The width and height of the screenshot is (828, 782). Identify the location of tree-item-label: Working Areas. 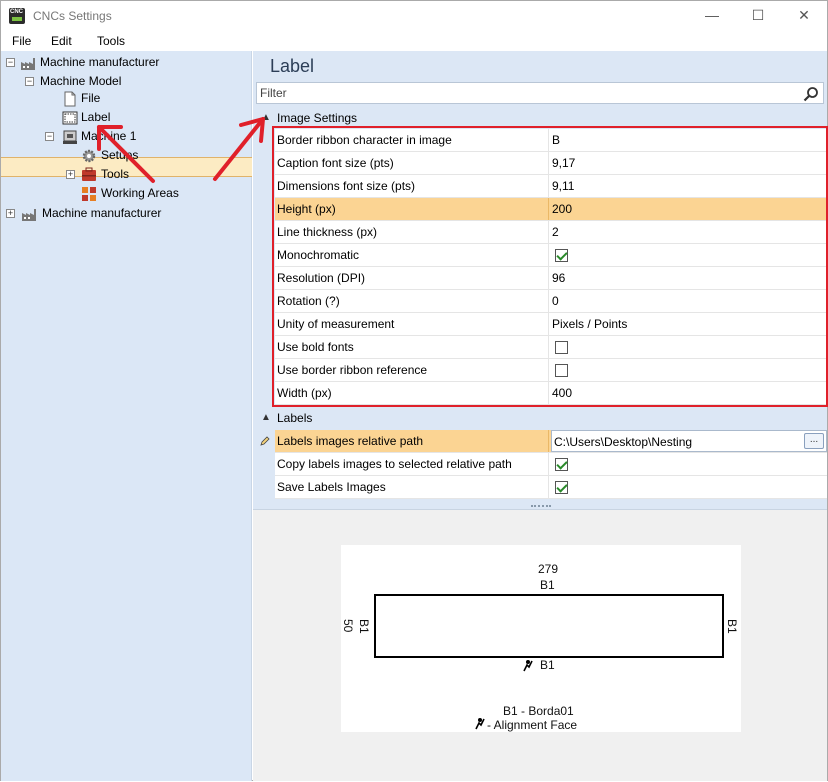
(140, 193).